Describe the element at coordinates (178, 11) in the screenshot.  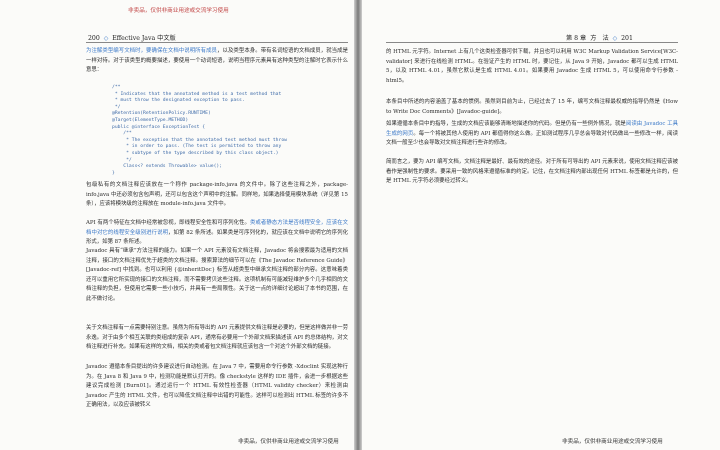
I see `watermark: 非卖品，仅供非商业用途或交流学习使用` at that location.